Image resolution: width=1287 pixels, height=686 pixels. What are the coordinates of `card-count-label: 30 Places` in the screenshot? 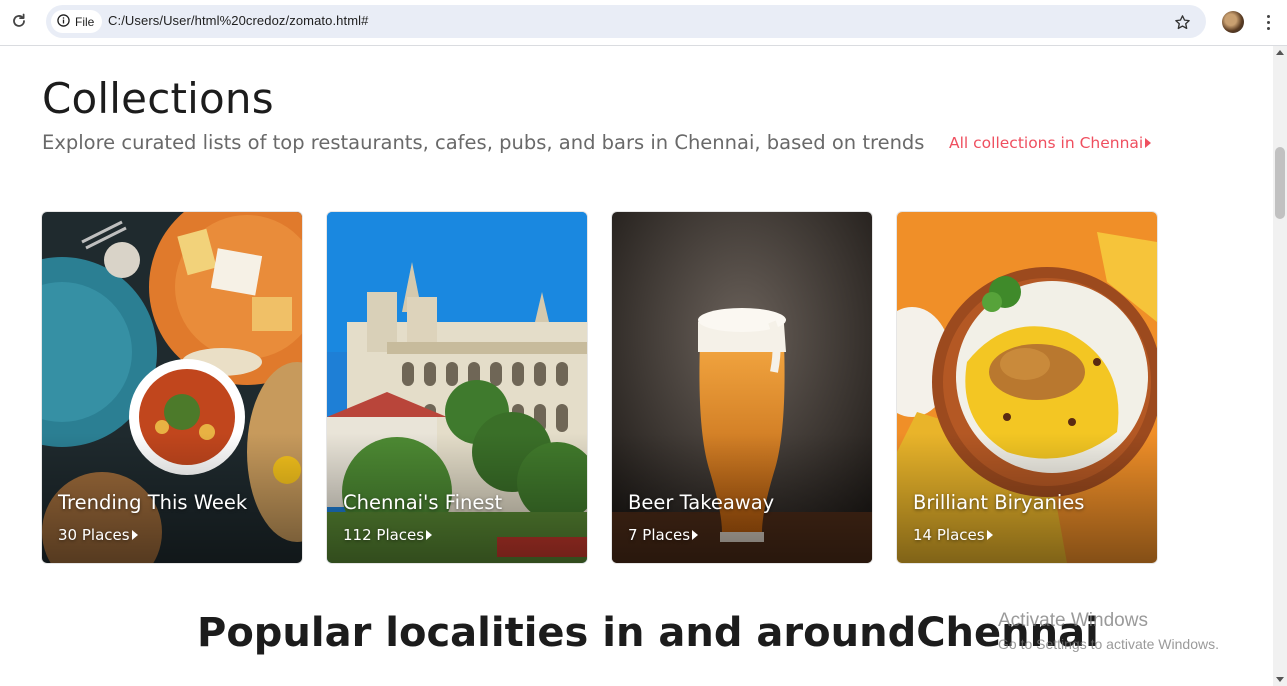 It's located at (94, 535).